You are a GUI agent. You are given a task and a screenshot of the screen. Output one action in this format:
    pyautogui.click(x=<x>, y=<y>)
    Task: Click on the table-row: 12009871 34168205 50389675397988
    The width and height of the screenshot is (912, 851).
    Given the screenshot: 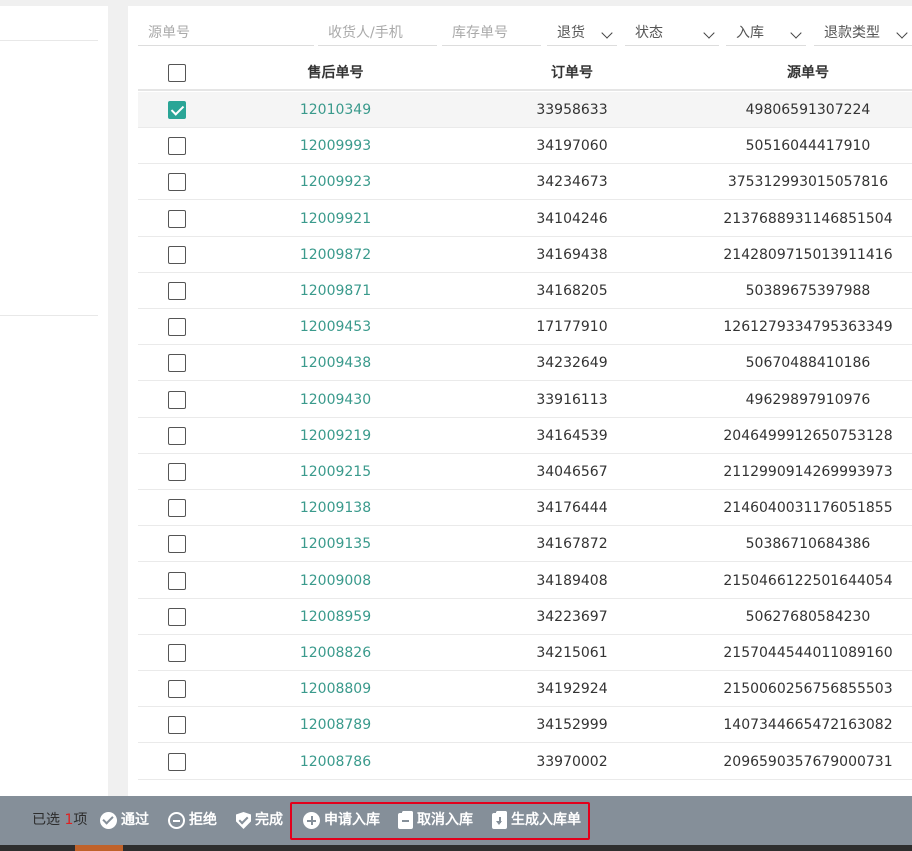 What is the action you would take?
    pyautogui.click(x=525, y=291)
    